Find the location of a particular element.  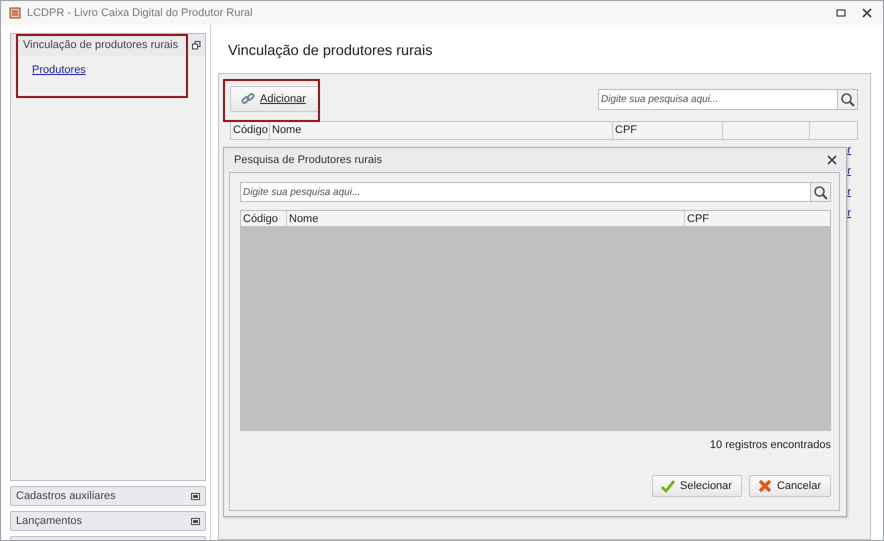

panel-header: Vinculação de produtores rurais is located at coordinates (108, 45).